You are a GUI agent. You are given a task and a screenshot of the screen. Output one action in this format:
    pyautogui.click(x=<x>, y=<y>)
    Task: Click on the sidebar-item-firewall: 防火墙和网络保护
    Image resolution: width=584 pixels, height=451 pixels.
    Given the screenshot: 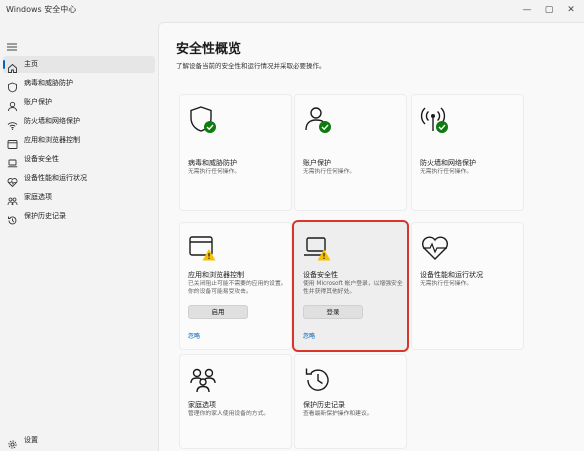 What is the action you would take?
    pyautogui.click(x=79, y=121)
    